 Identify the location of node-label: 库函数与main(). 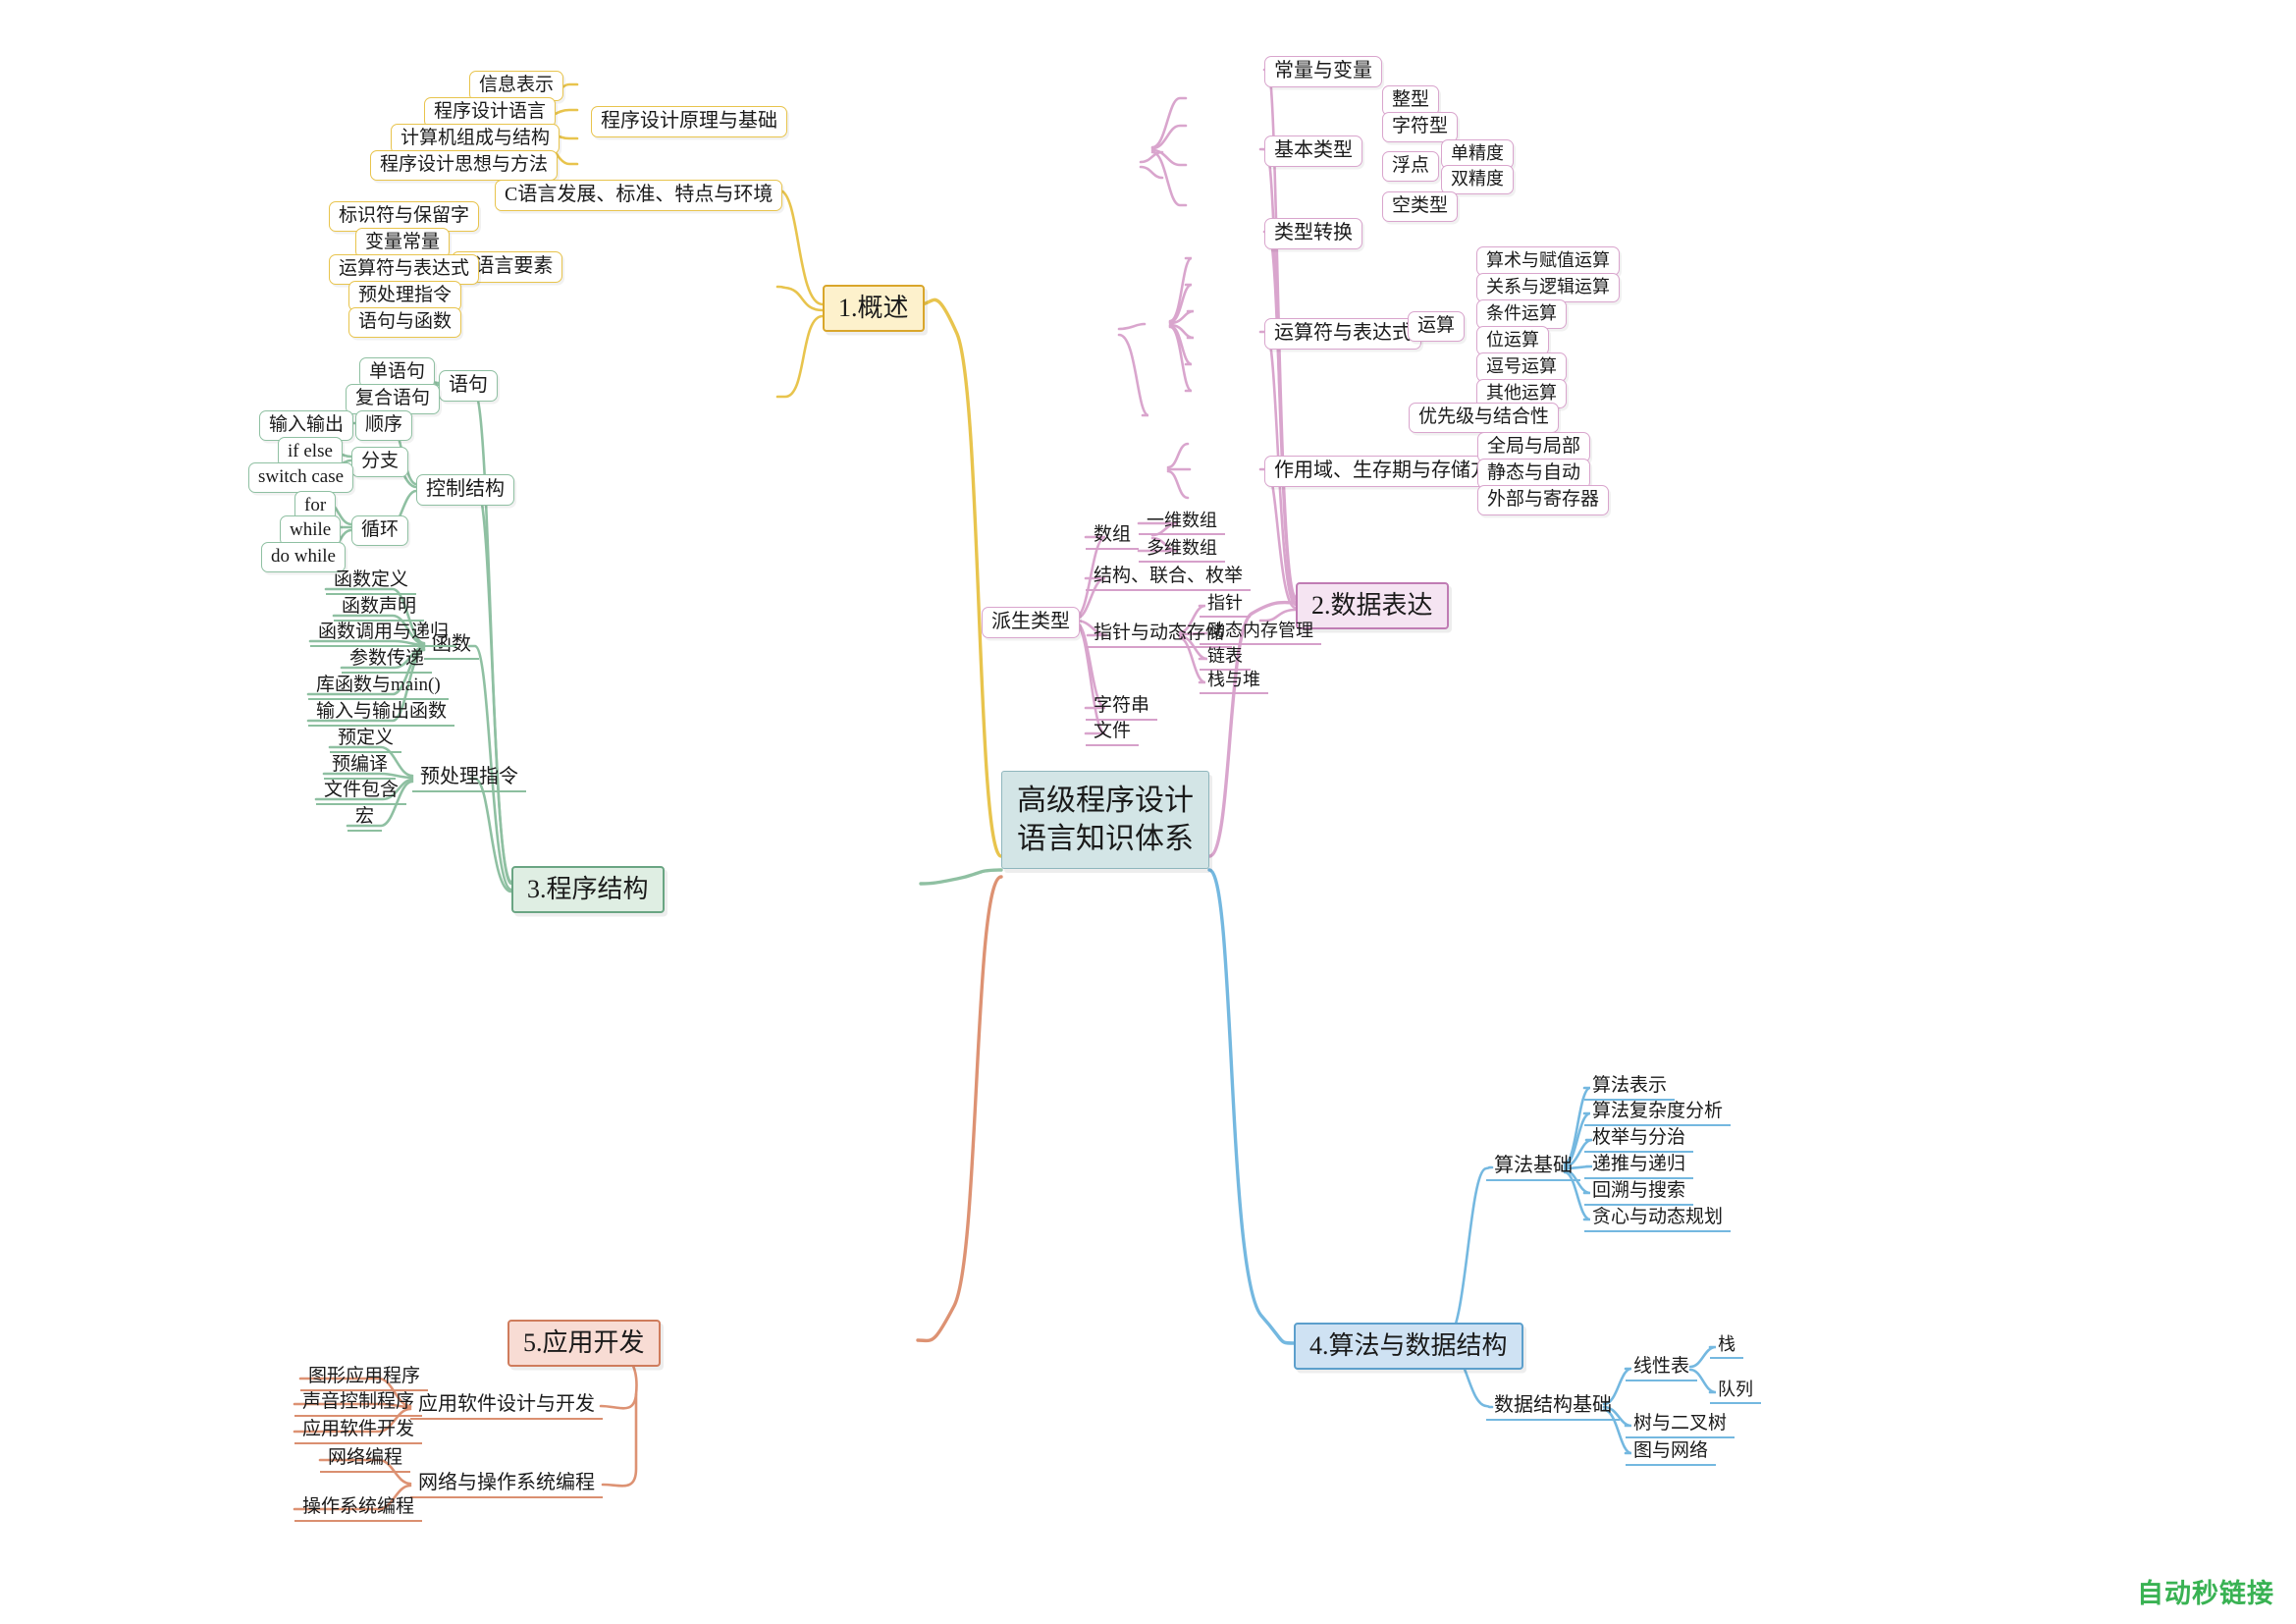
(378, 685).